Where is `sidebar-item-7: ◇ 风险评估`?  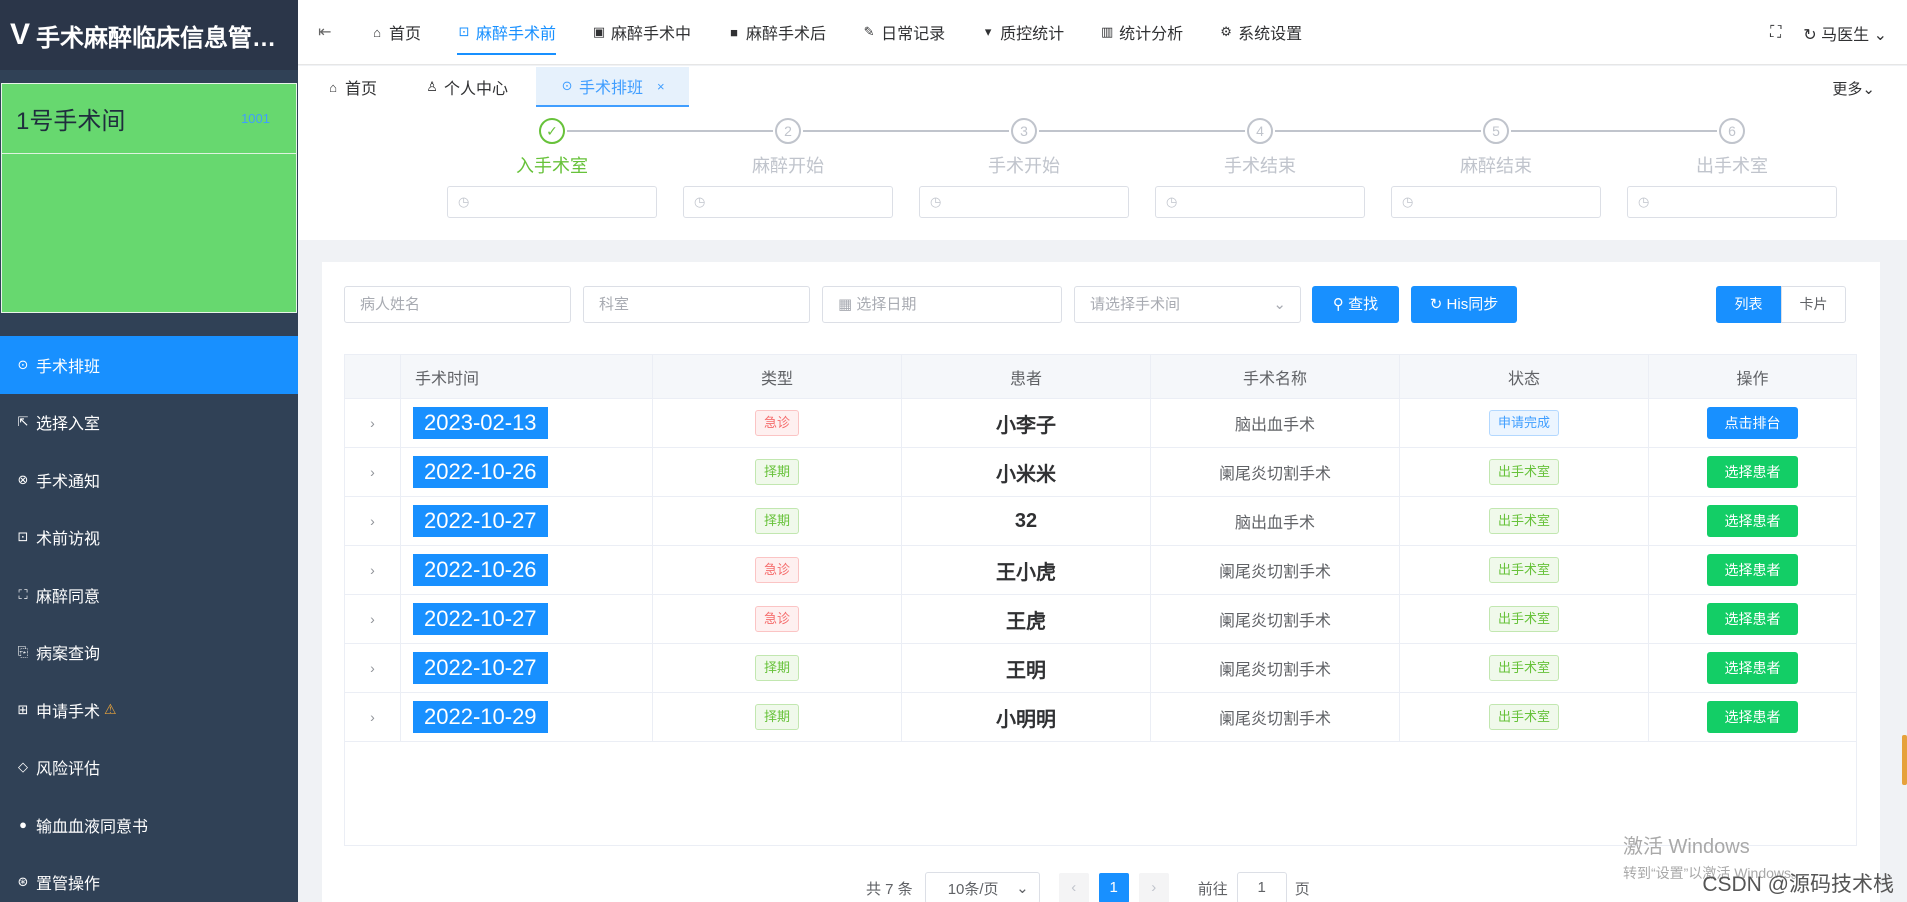
sidebar-item-7: ◇ 风险评估 is located at coordinates (149, 768).